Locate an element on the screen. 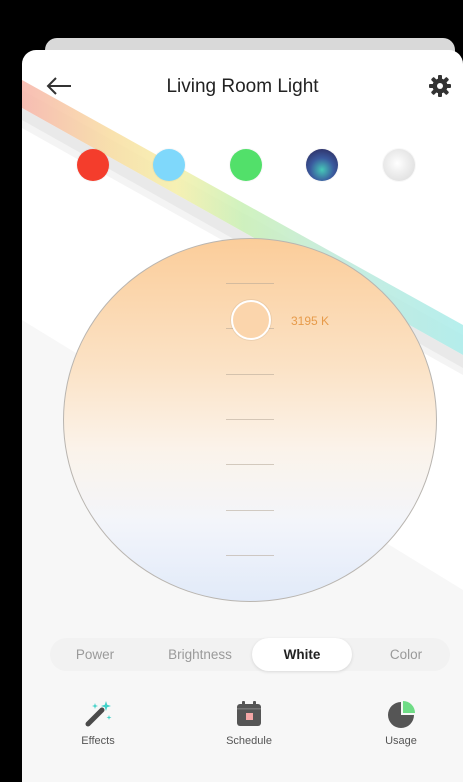 The height and width of the screenshot is (782, 463). nav-usage: Usage is located at coordinates (401, 722).